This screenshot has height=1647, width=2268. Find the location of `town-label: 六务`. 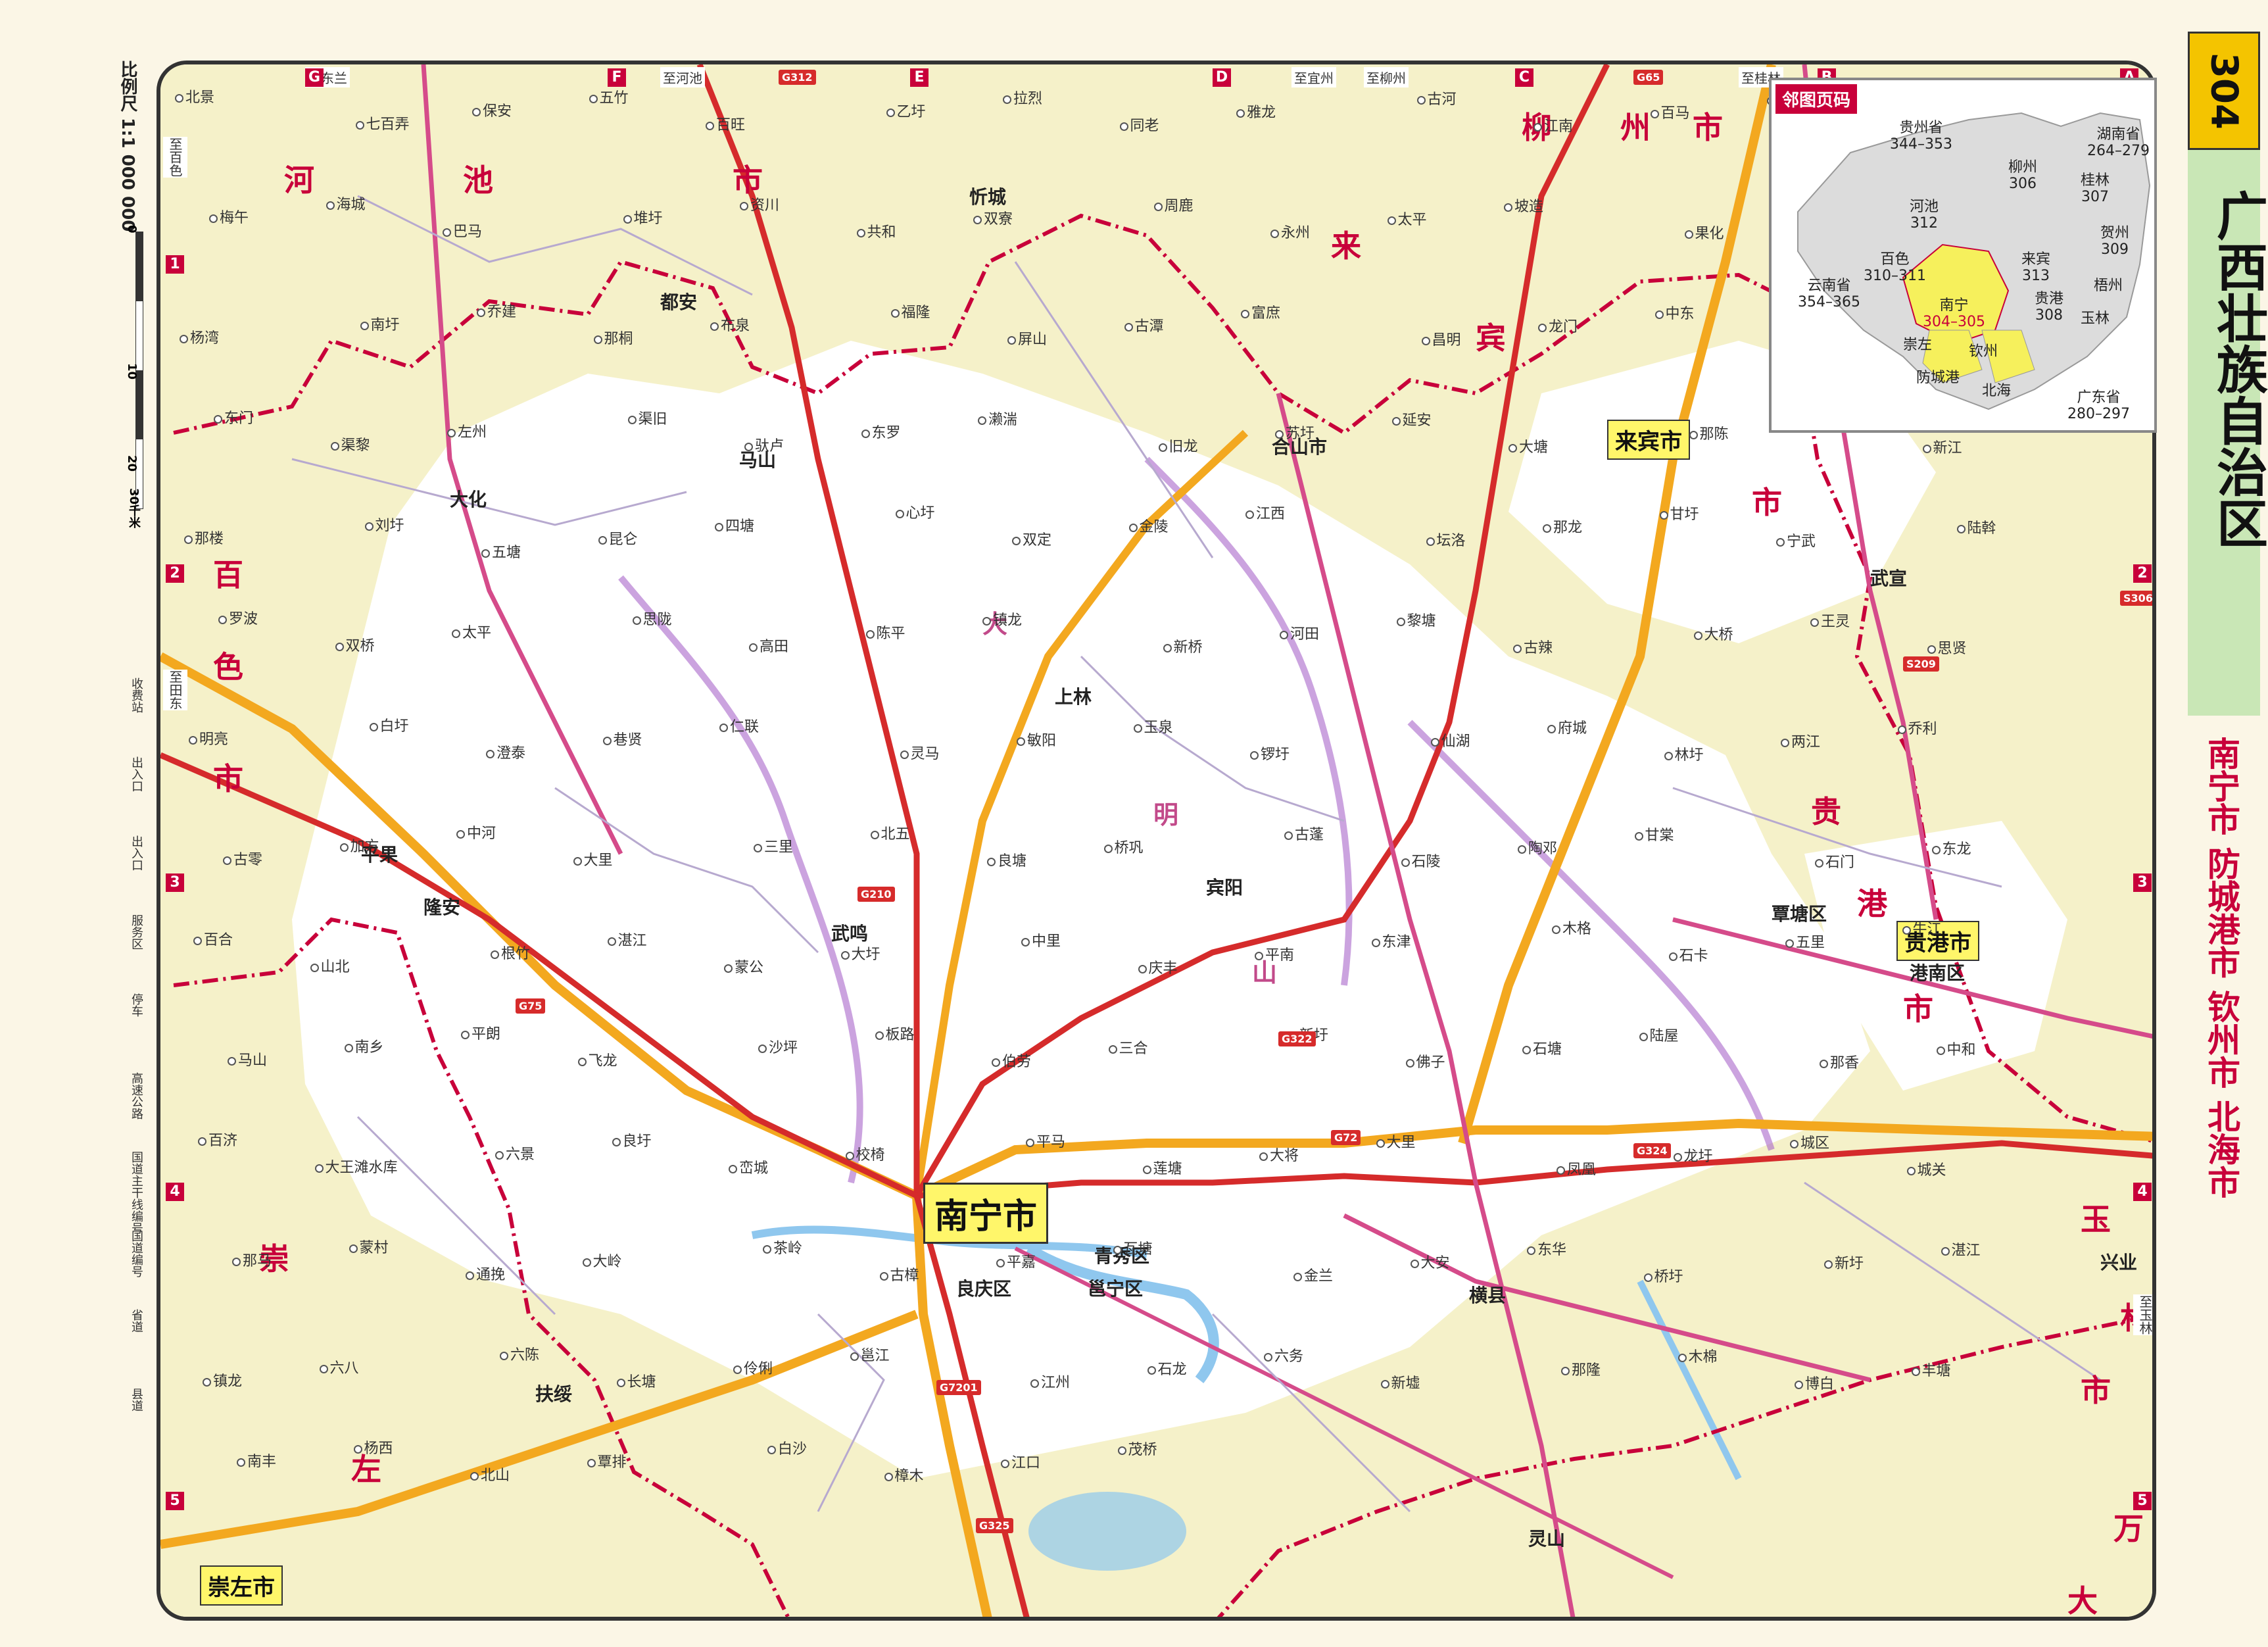

town-label: 六务 is located at coordinates (1283, 1357).